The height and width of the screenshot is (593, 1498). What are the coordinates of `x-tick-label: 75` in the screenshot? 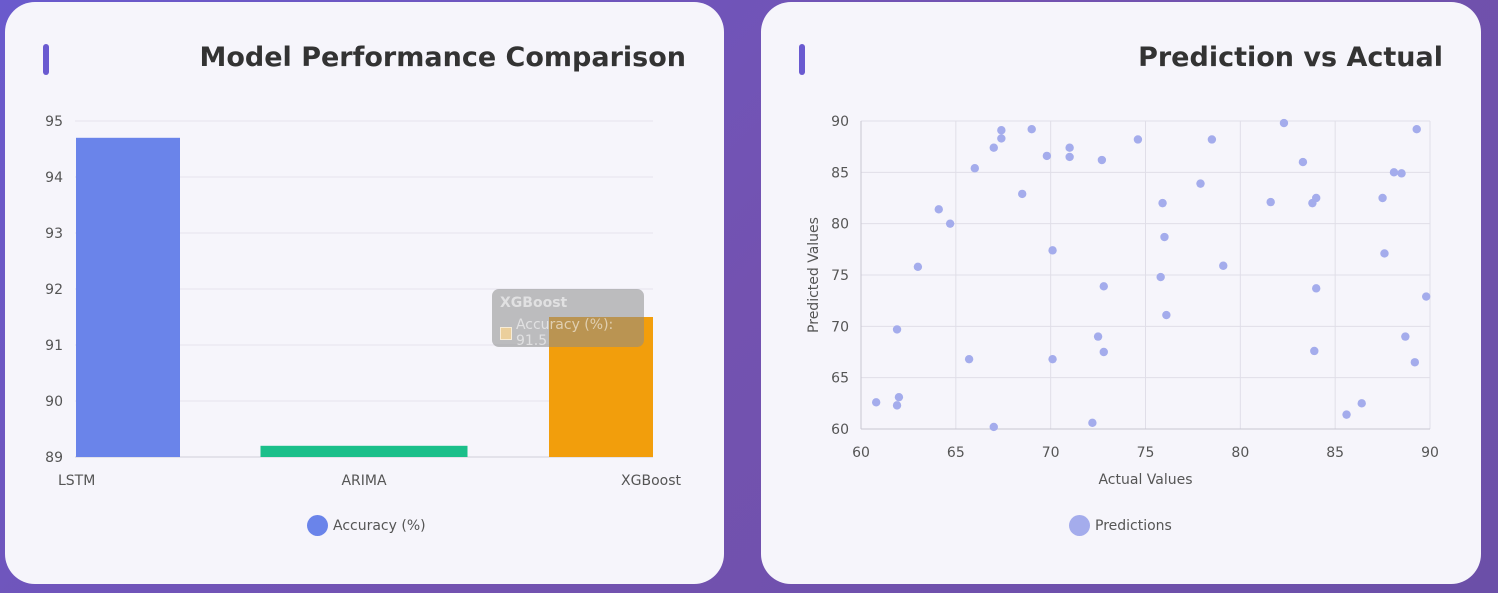 It's located at (1146, 453).